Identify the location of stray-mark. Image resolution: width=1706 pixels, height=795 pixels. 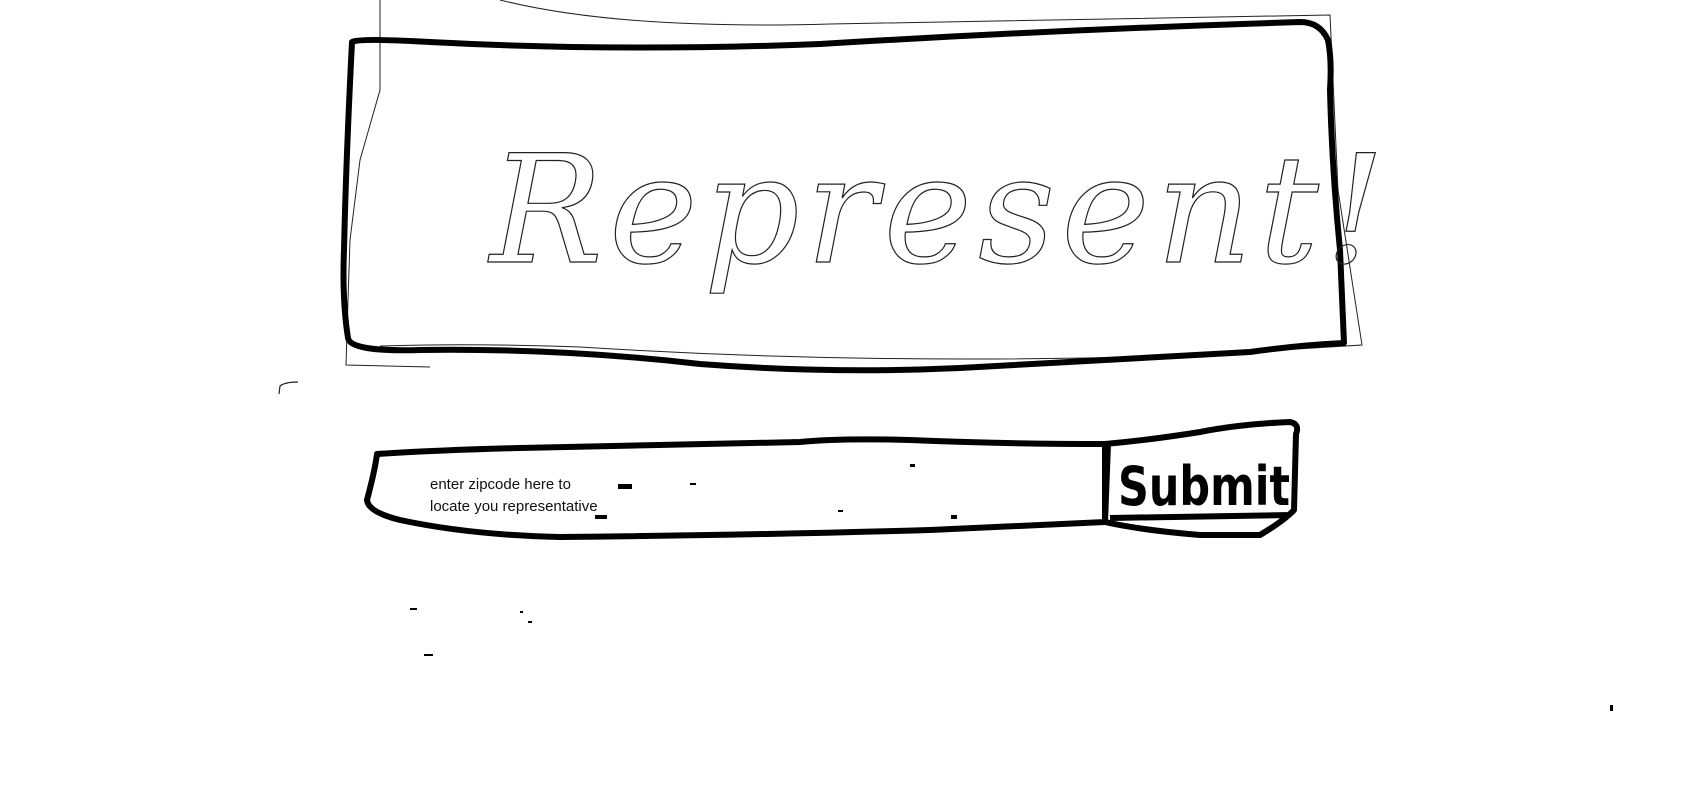
(288, 388).